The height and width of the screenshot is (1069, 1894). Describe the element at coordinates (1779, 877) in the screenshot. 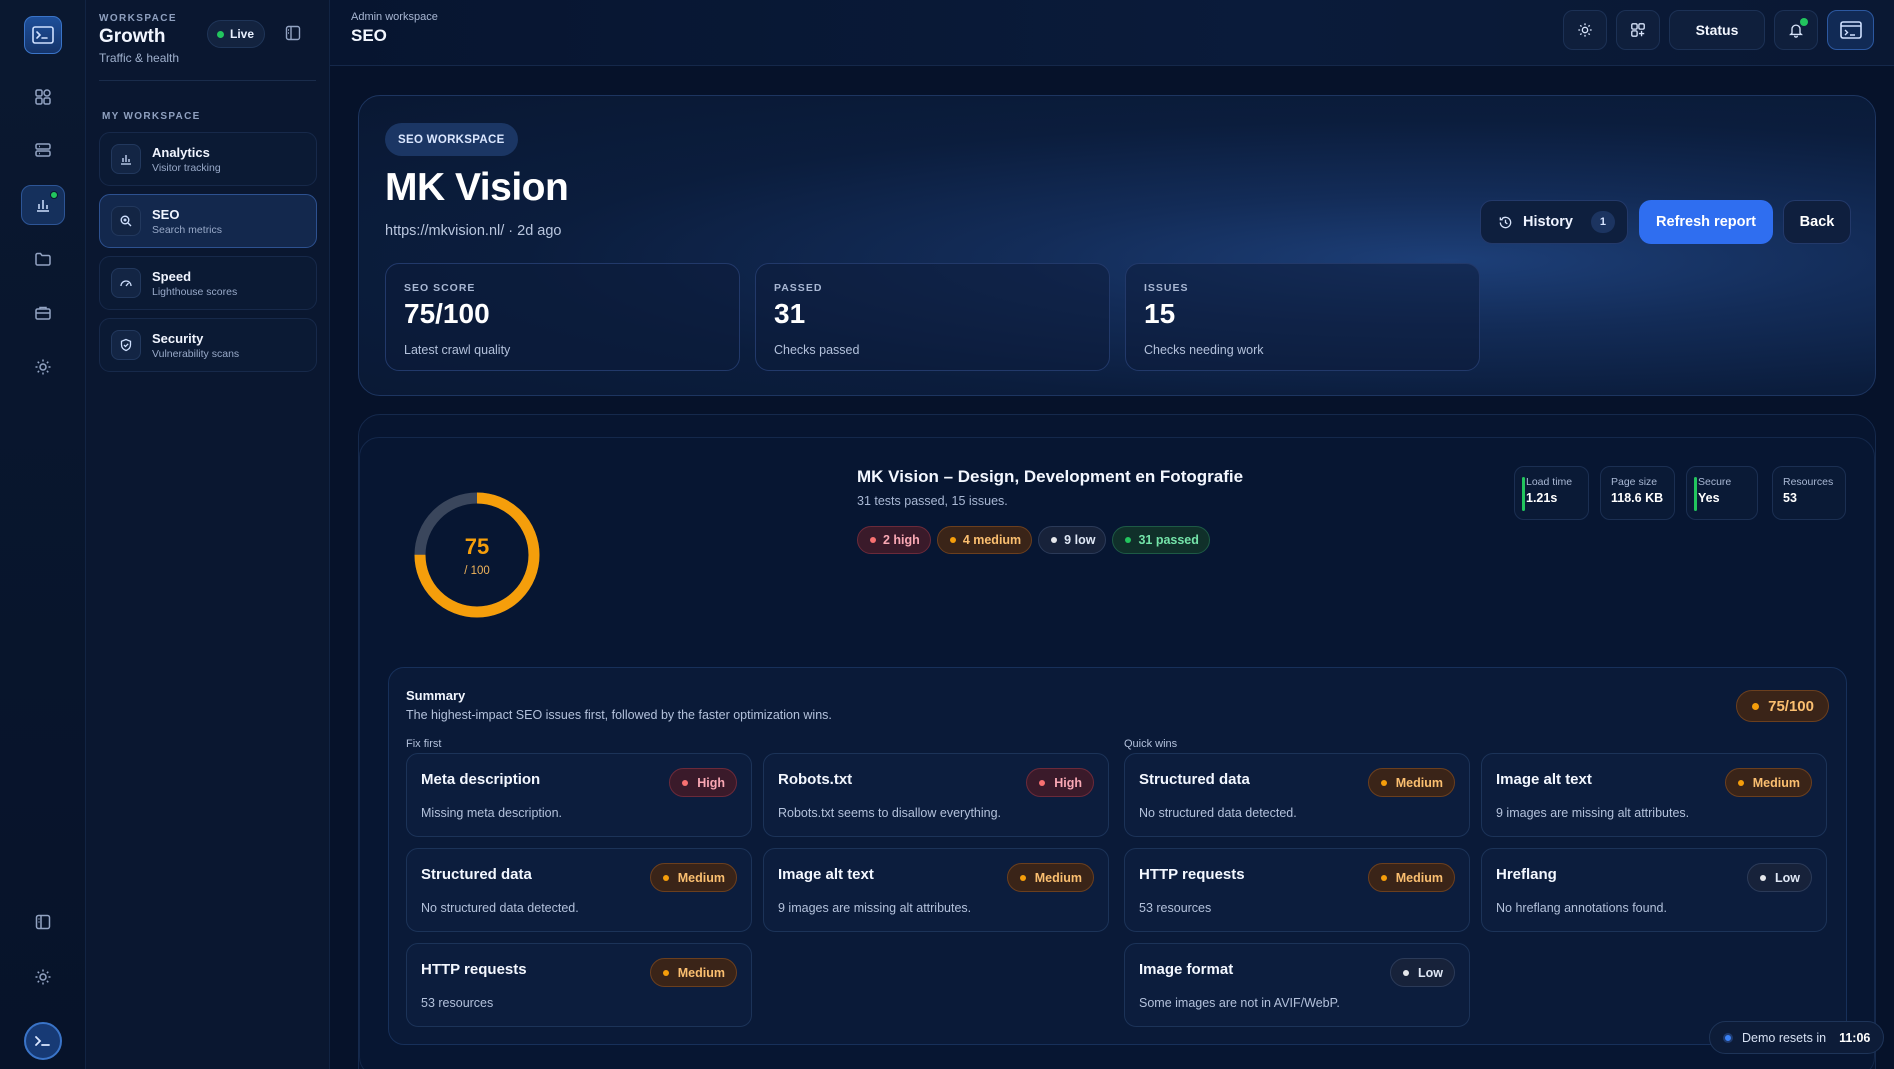

I see `severity-badge: Low` at that location.